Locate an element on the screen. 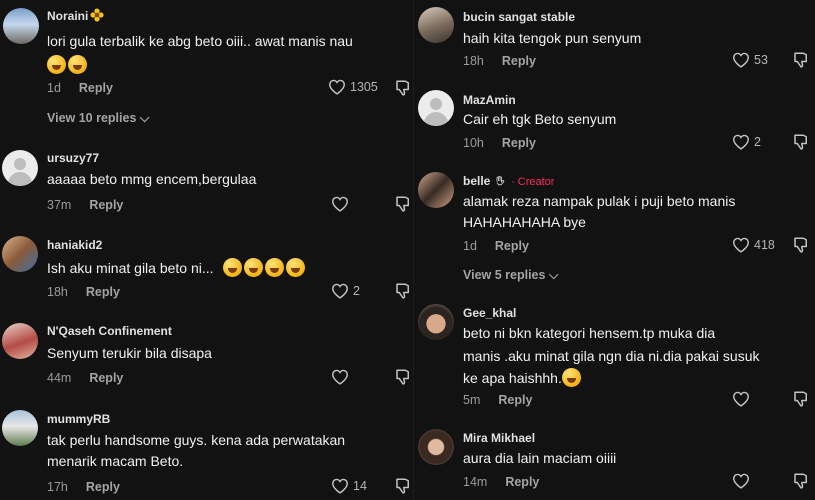  comment-username: mummyRB is located at coordinates (78, 419).